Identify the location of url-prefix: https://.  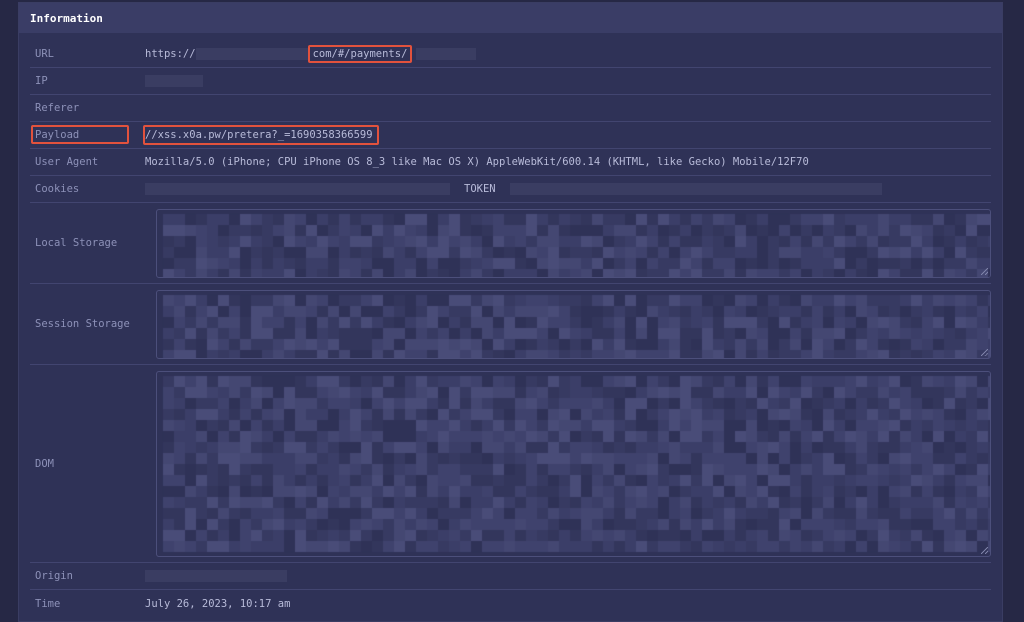
(170, 54).